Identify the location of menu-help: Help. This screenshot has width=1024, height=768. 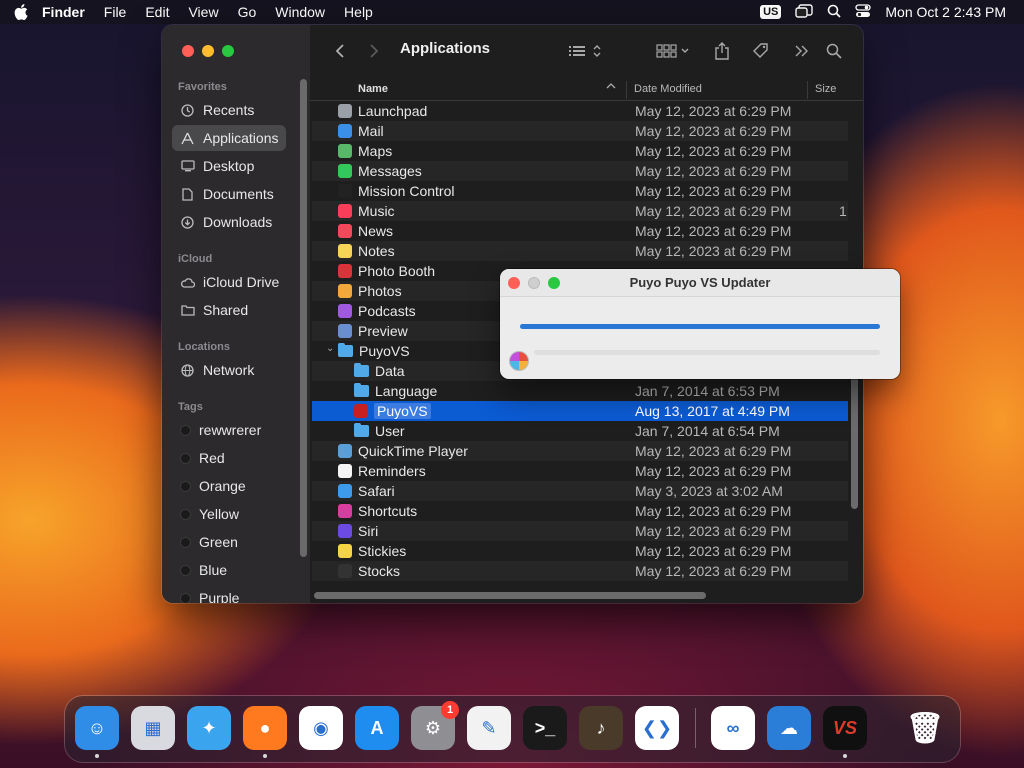
(358, 12).